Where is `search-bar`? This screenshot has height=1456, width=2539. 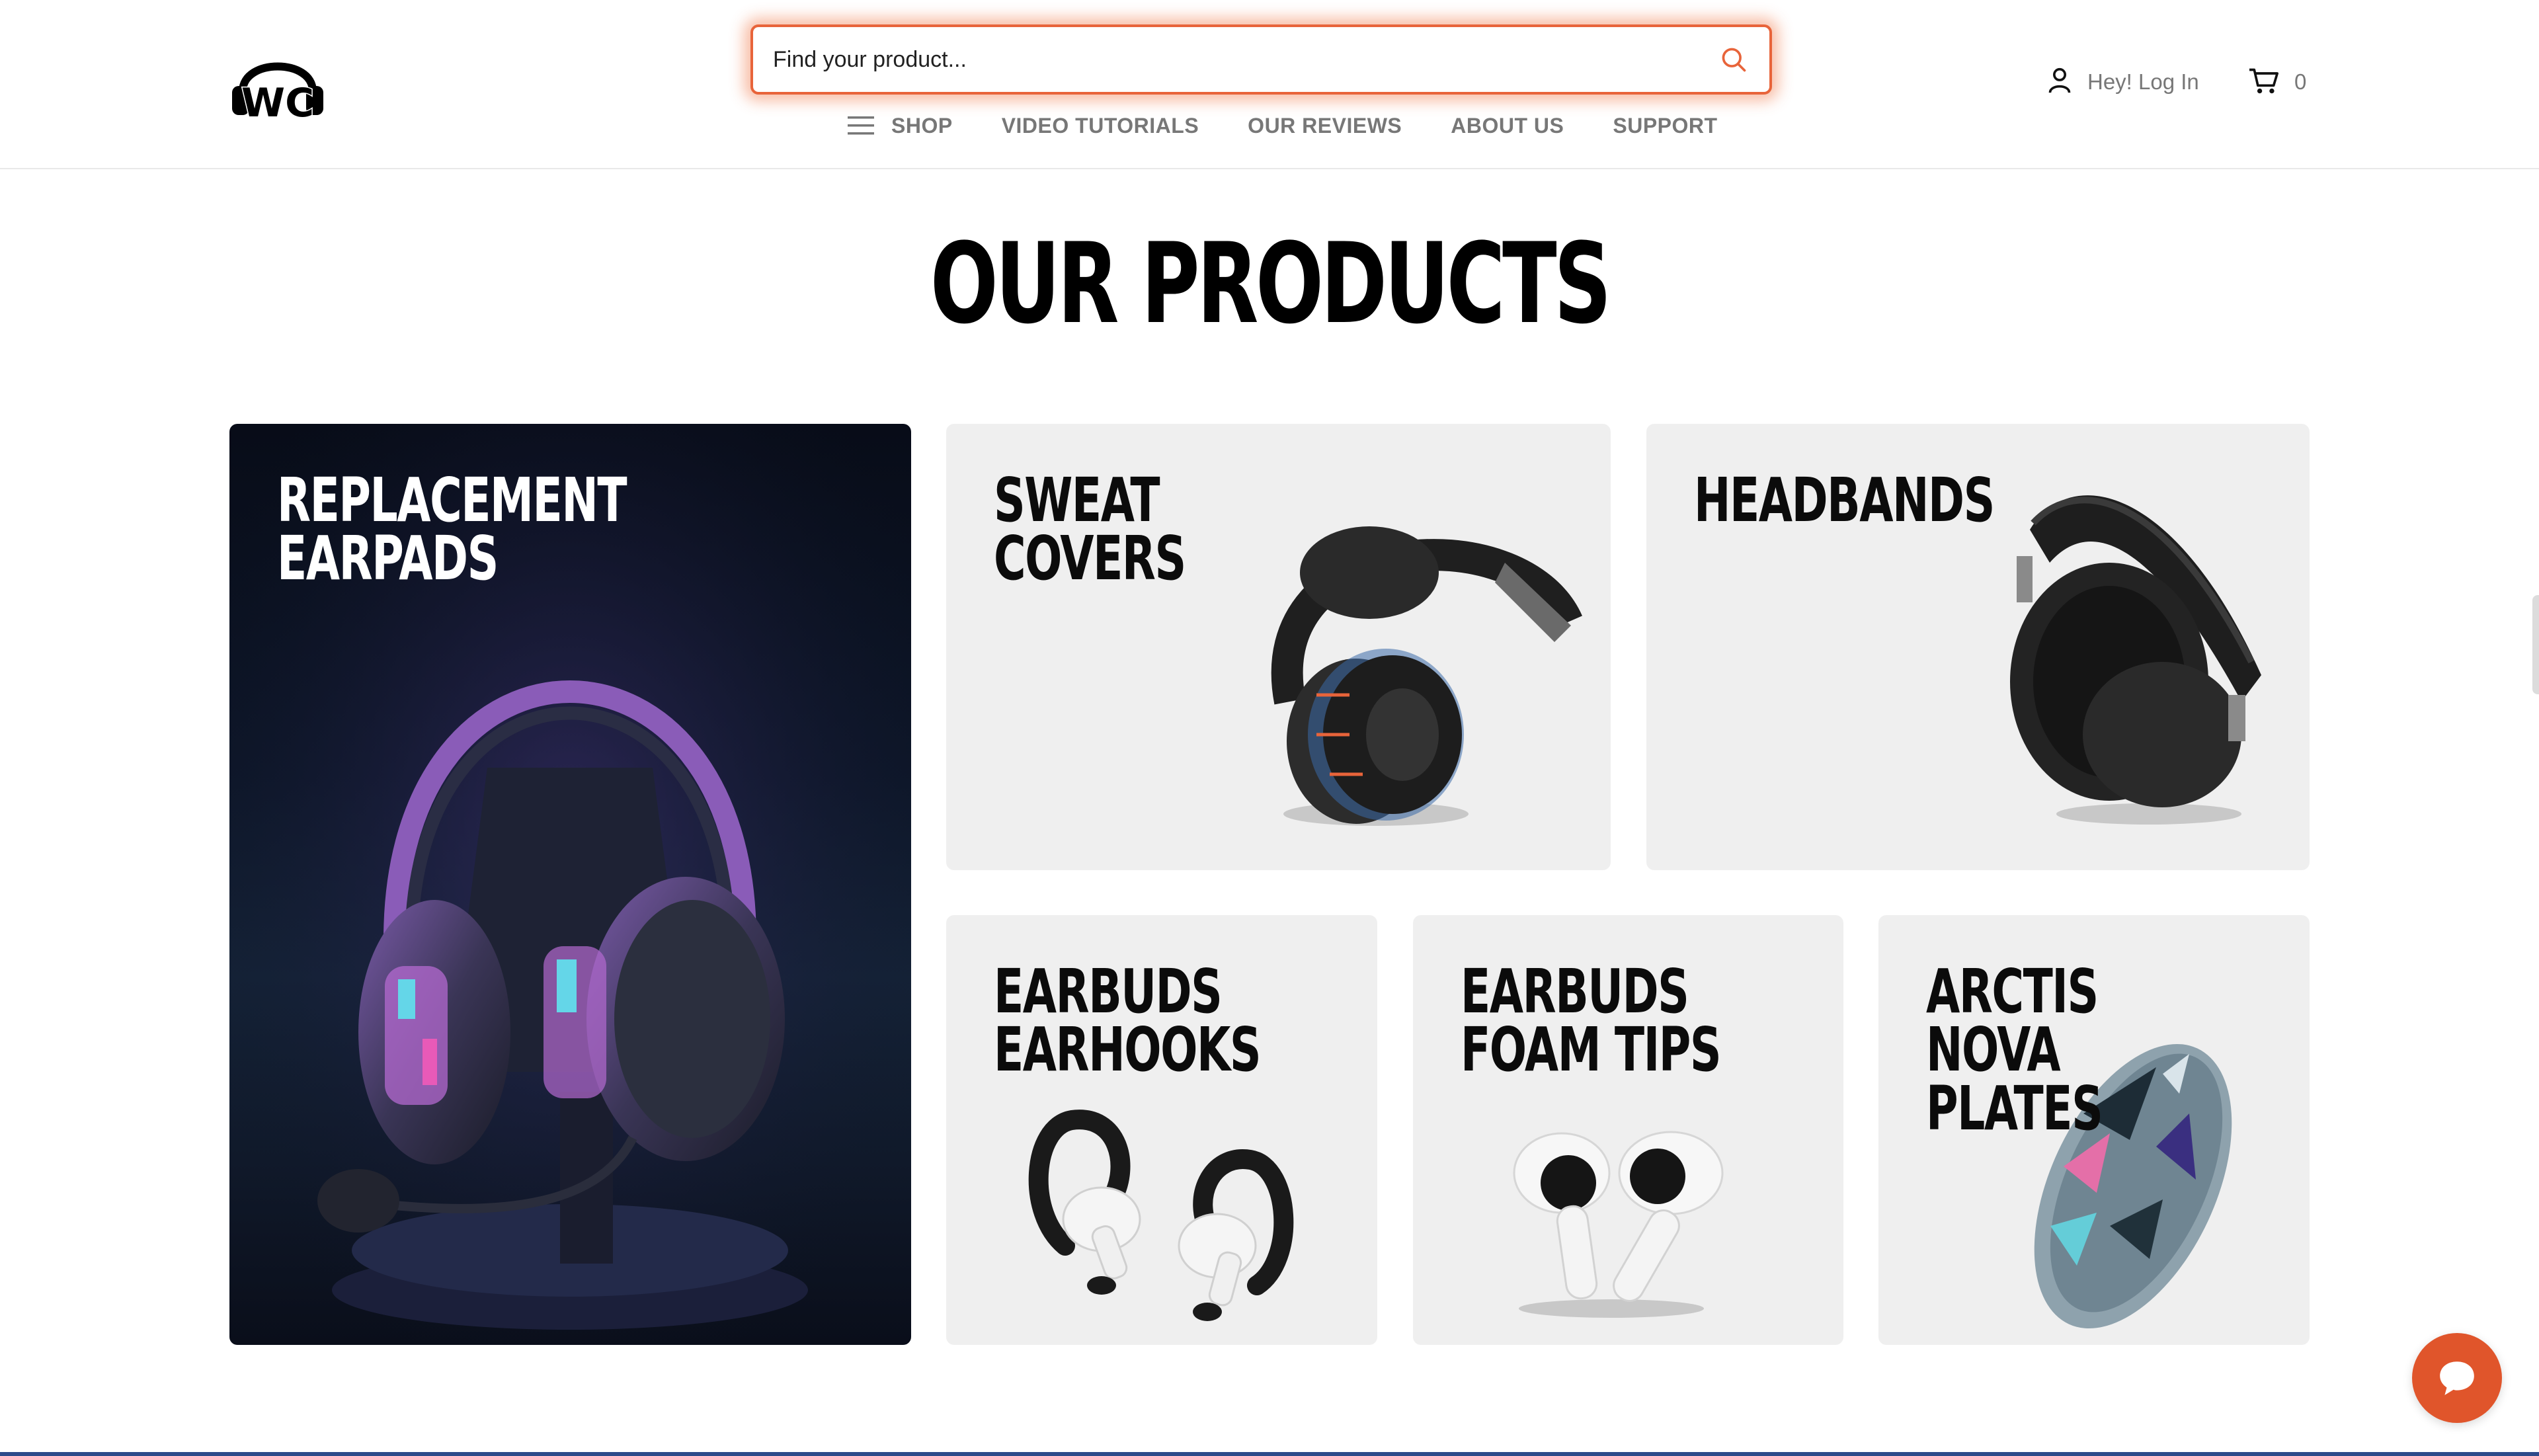
search-bar is located at coordinates (1261, 59).